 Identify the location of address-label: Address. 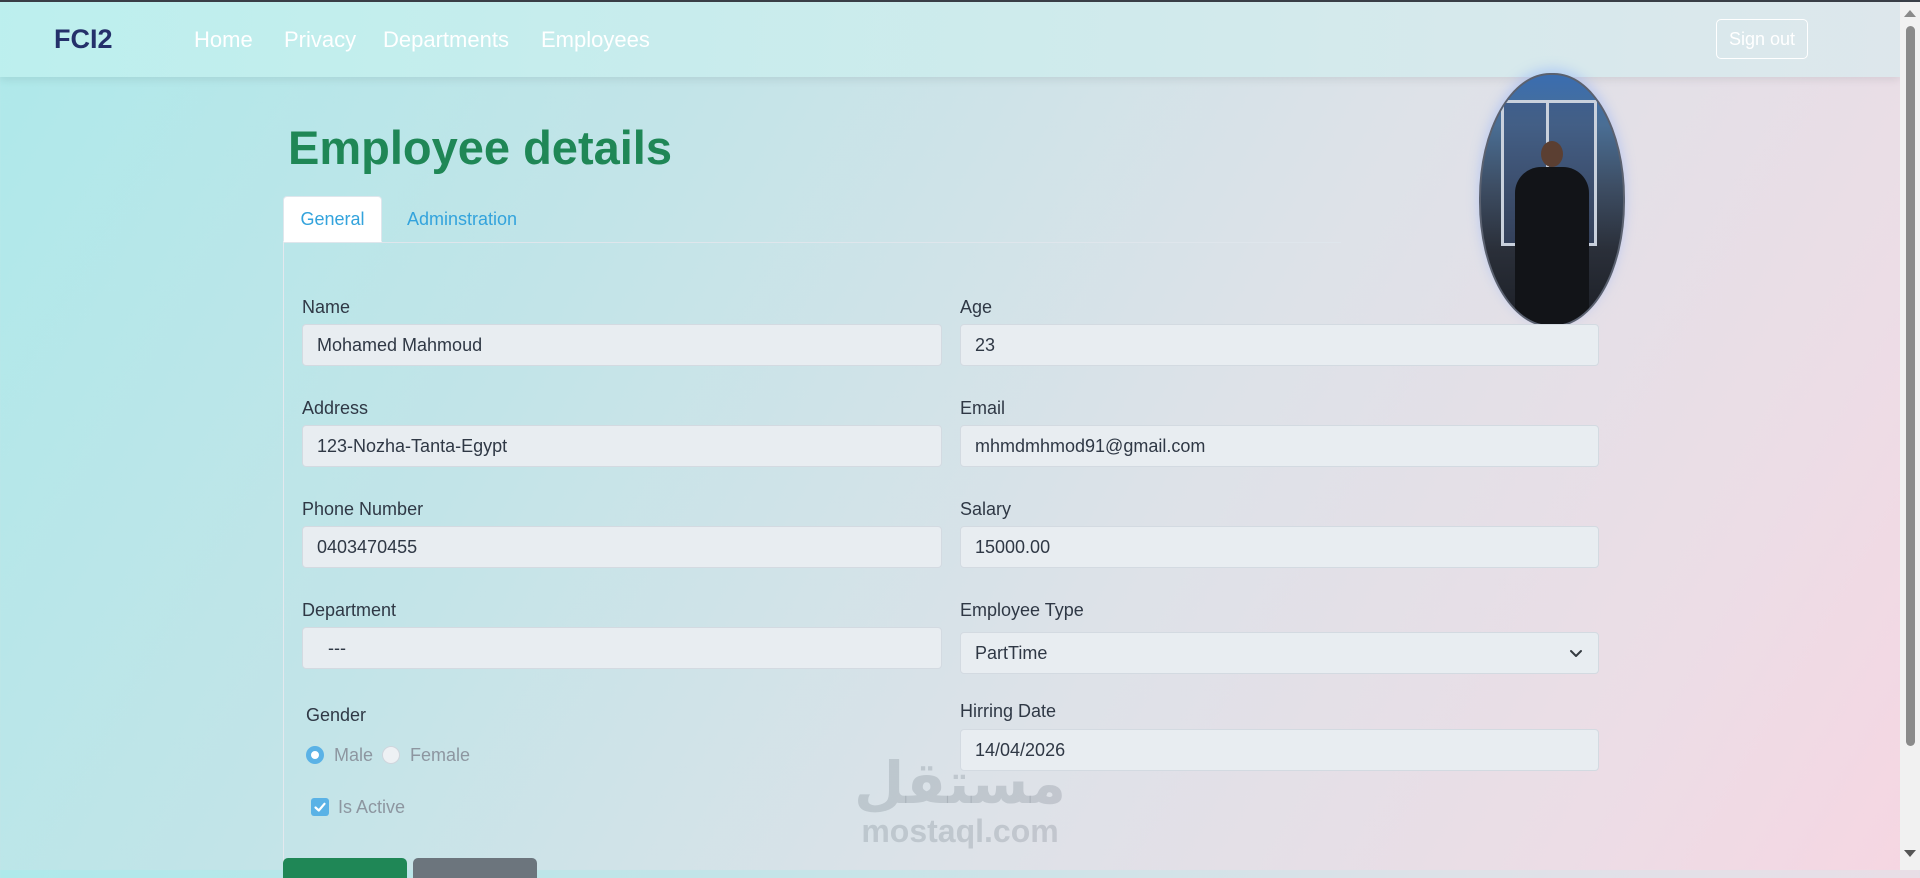
(335, 408).